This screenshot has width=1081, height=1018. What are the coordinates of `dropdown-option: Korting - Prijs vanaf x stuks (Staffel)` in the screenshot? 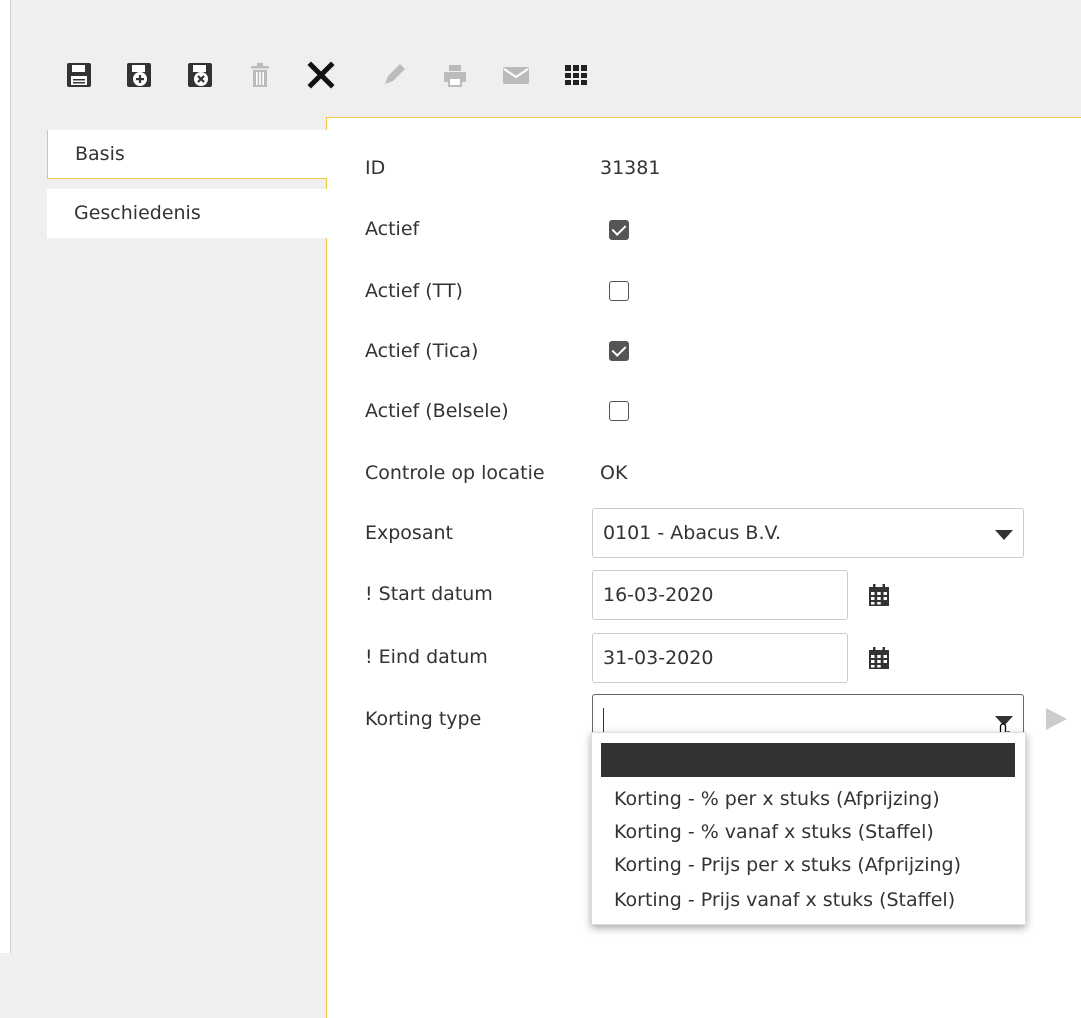 It's located at (784, 900).